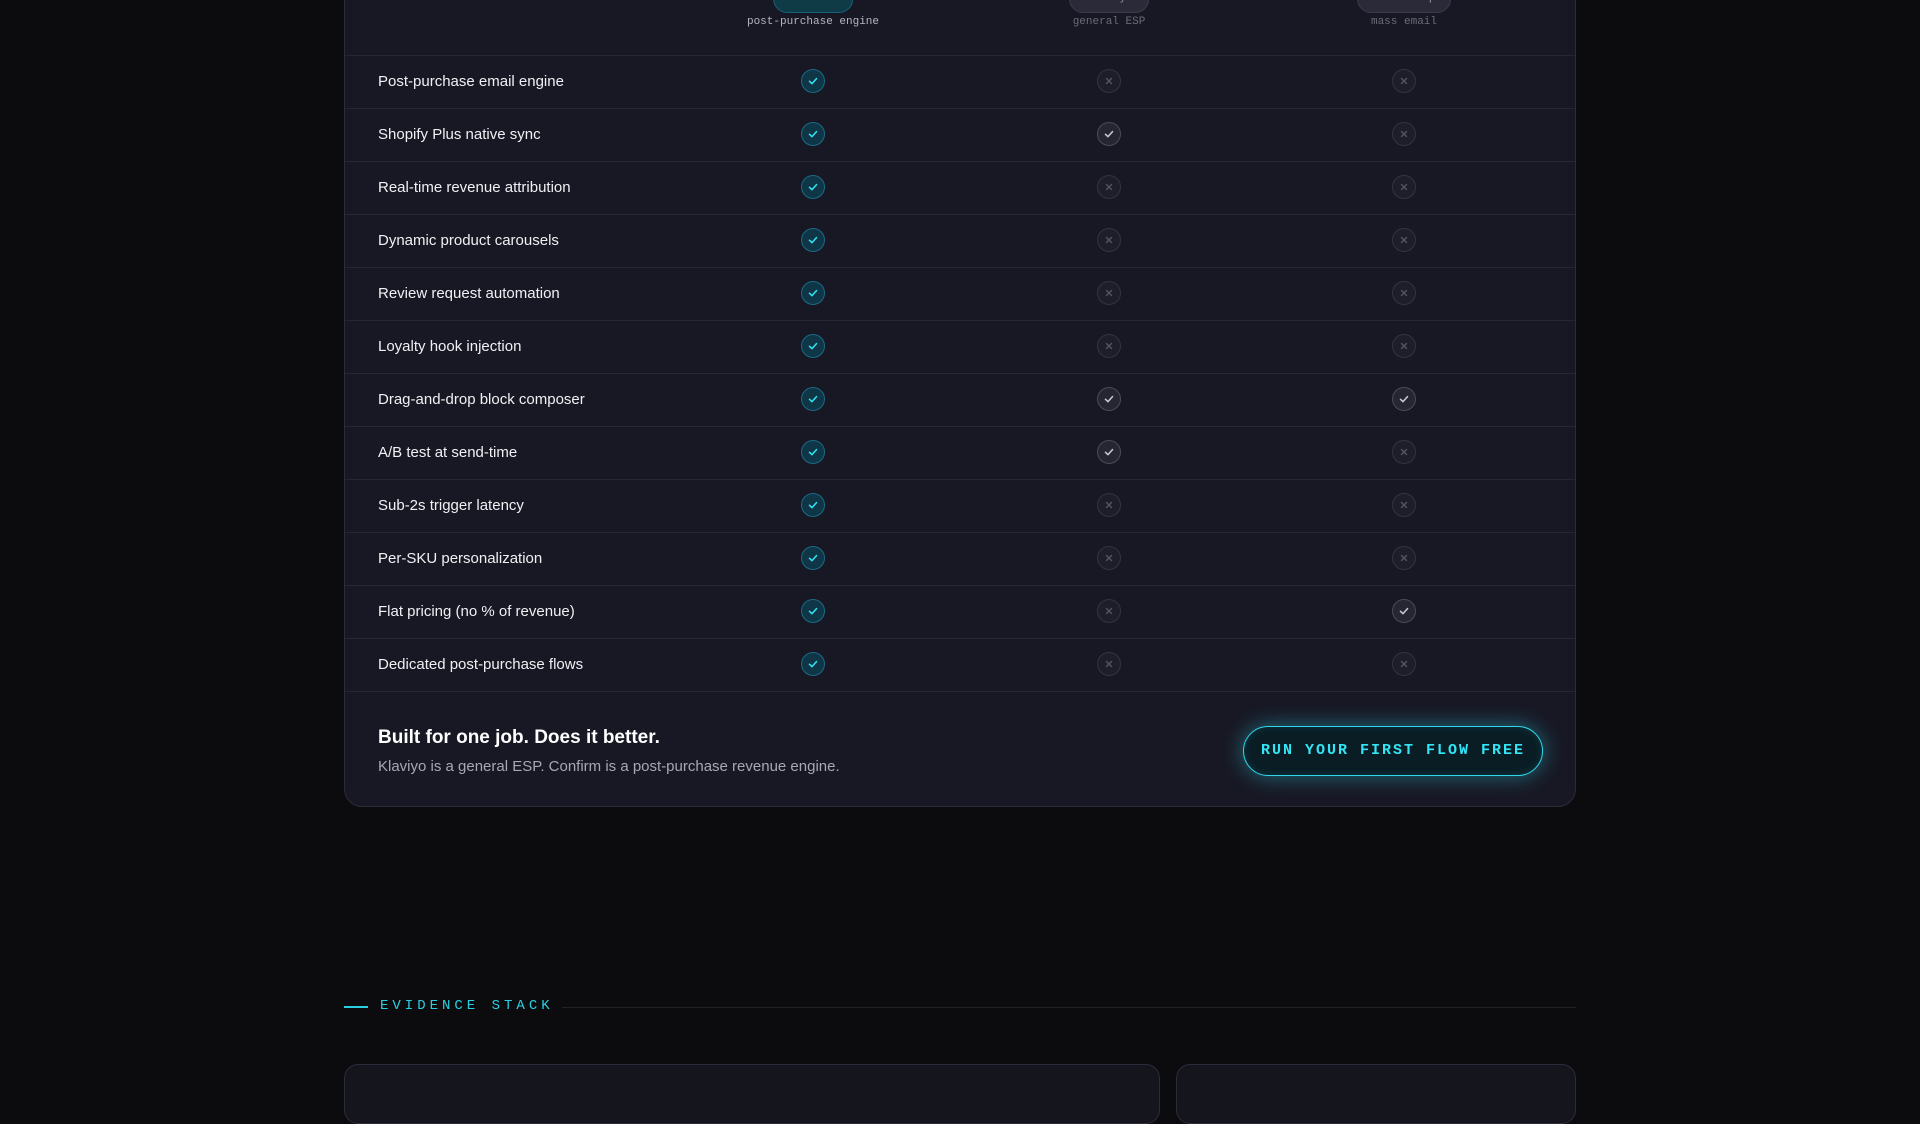 The width and height of the screenshot is (1920, 1124). I want to click on evidence-card-left, so click(752, 1094).